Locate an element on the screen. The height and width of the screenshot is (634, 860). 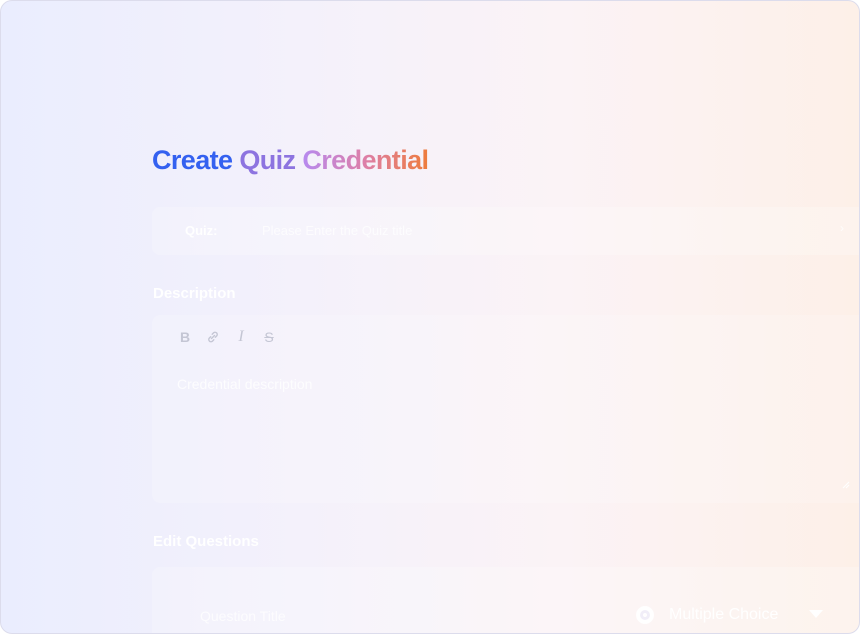
title-word-create: Create is located at coordinates (192, 160).